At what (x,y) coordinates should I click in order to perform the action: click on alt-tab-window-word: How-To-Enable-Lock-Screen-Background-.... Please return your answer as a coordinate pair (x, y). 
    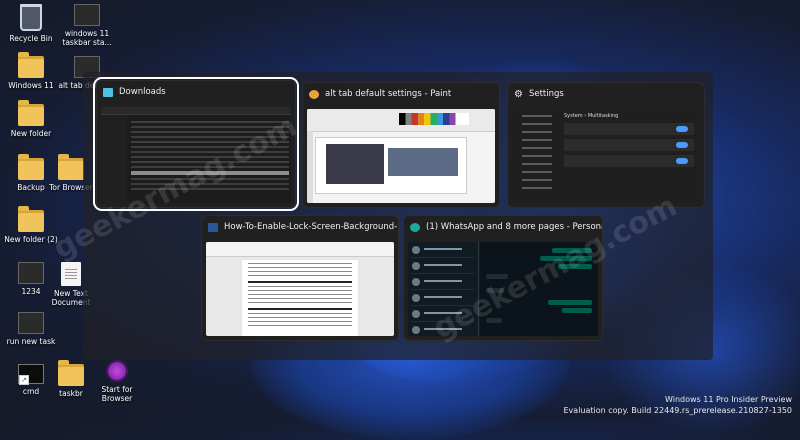
    Looking at the image, I should click on (300, 278).